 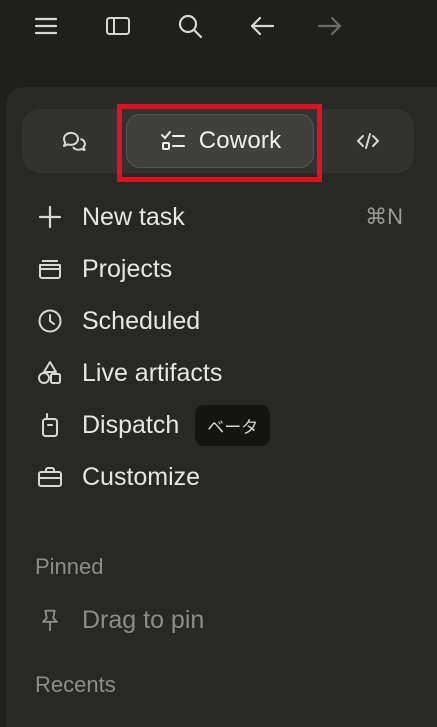 I want to click on code-icon, so click(x=368, y=141).